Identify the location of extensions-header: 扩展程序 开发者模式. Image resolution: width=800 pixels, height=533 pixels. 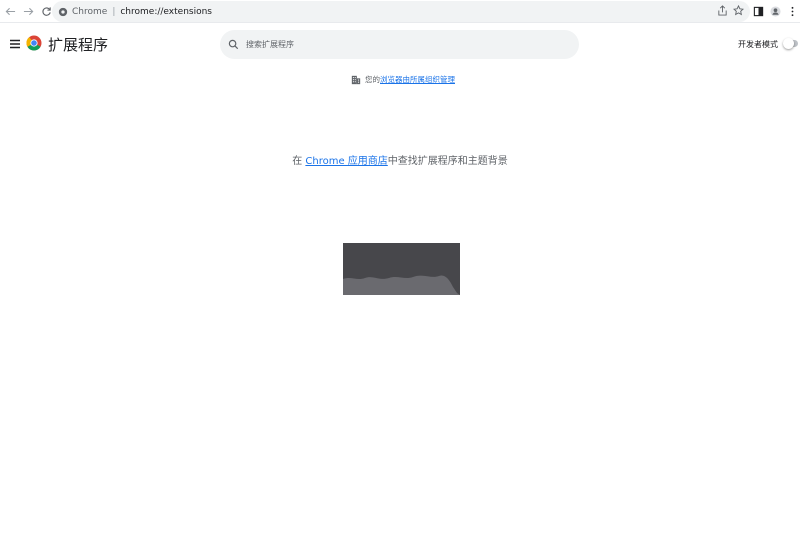
(400, 45).